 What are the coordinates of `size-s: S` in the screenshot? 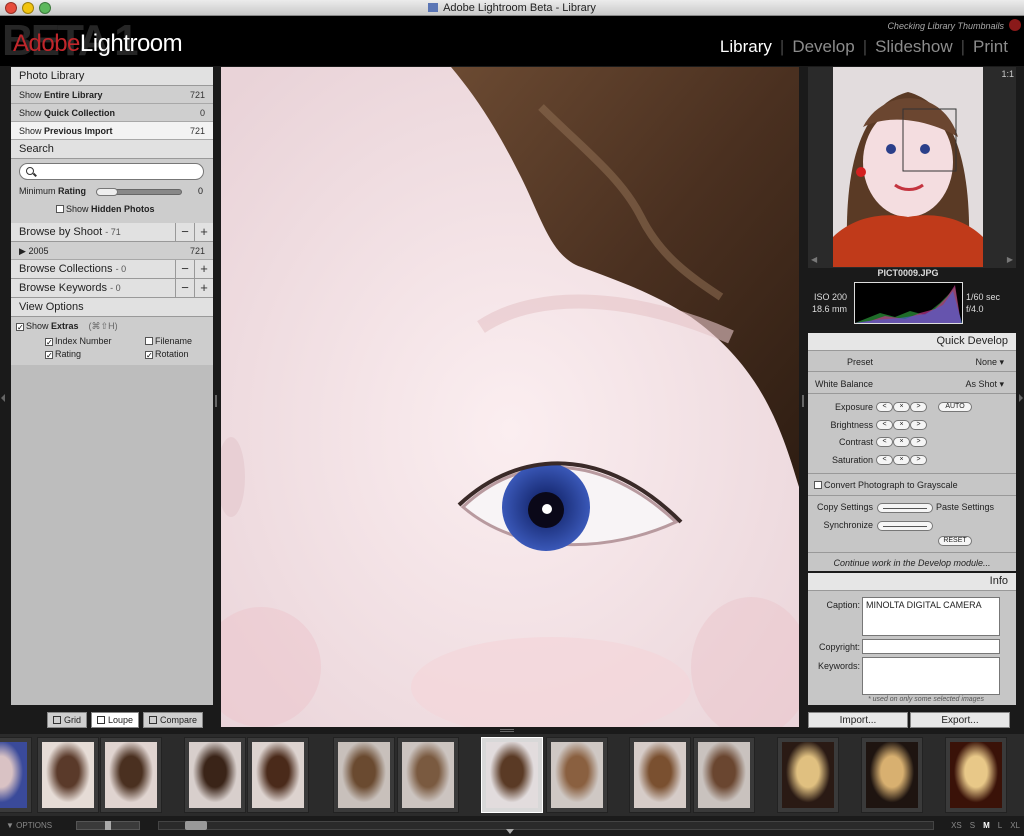 It's located at (972, 825).